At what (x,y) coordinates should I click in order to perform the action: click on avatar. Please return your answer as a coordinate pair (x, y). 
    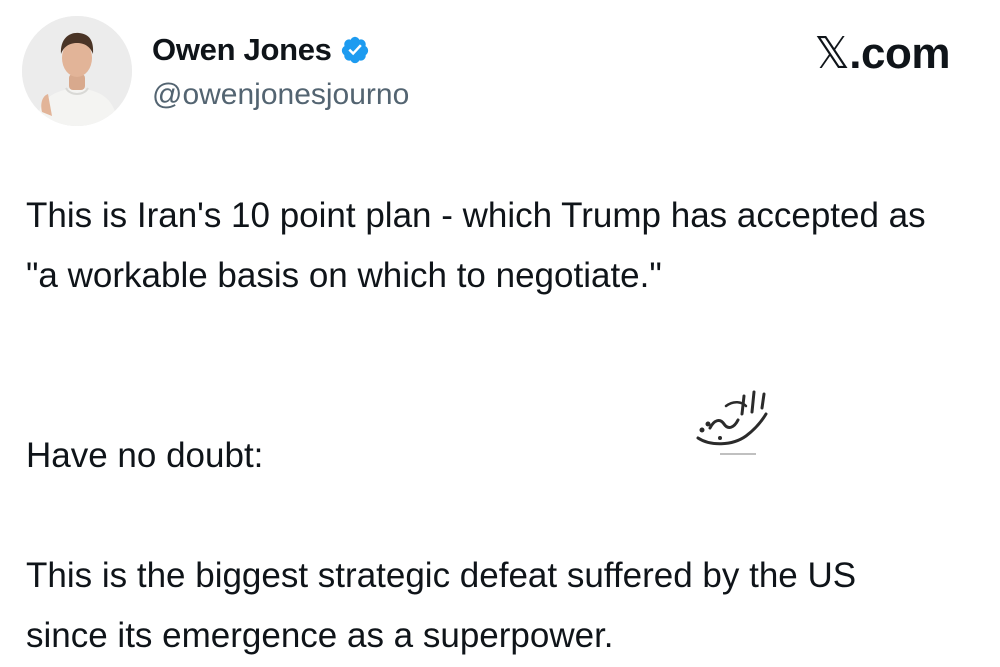
    Looking at the image, I should click on (77, 71).